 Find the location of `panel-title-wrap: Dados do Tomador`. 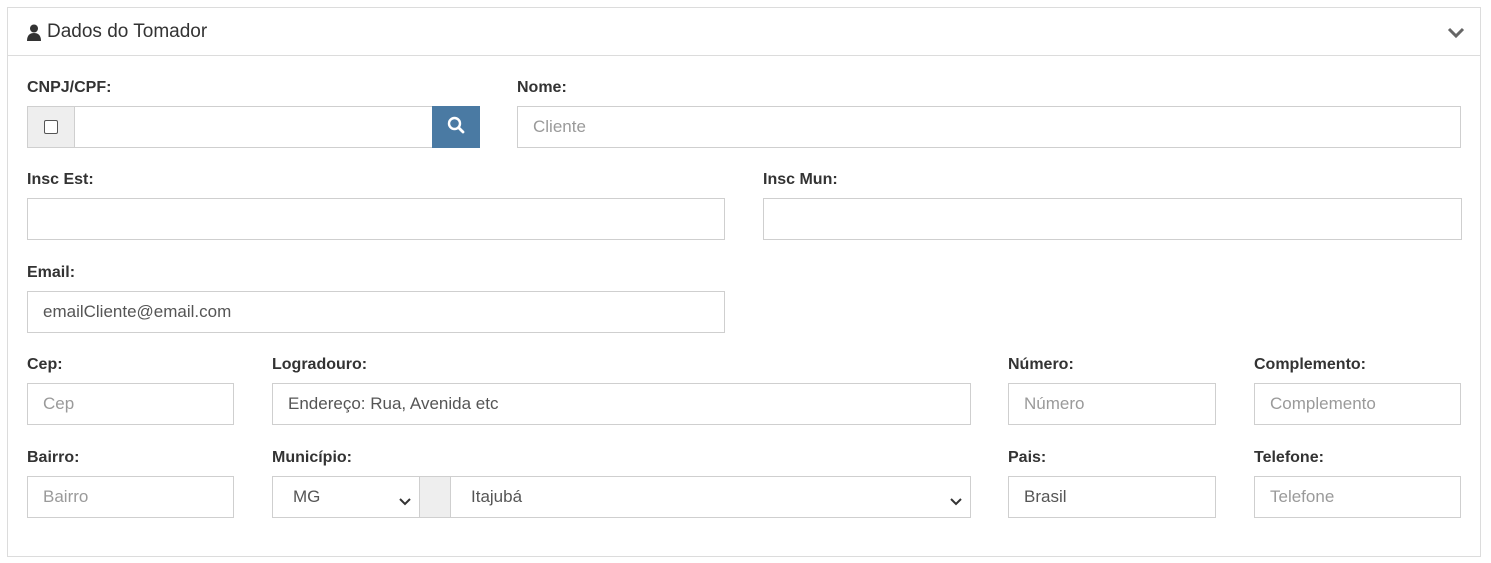

panel-title-wrap: Dados do Tomador is located at coordinates (117, 32).